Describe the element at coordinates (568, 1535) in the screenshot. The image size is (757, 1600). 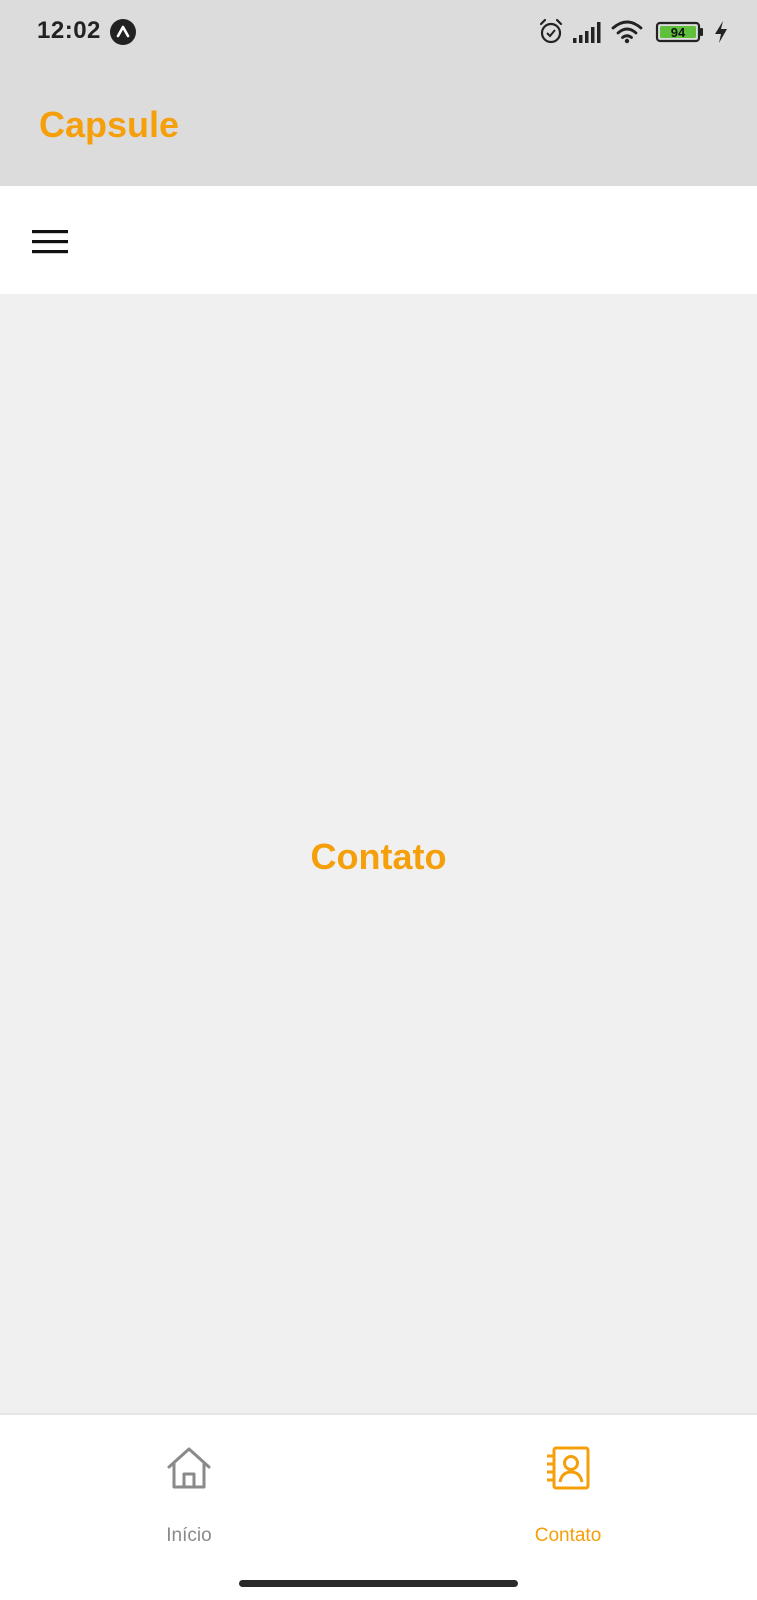
I see `tab-contato-label: Contato` at that location.